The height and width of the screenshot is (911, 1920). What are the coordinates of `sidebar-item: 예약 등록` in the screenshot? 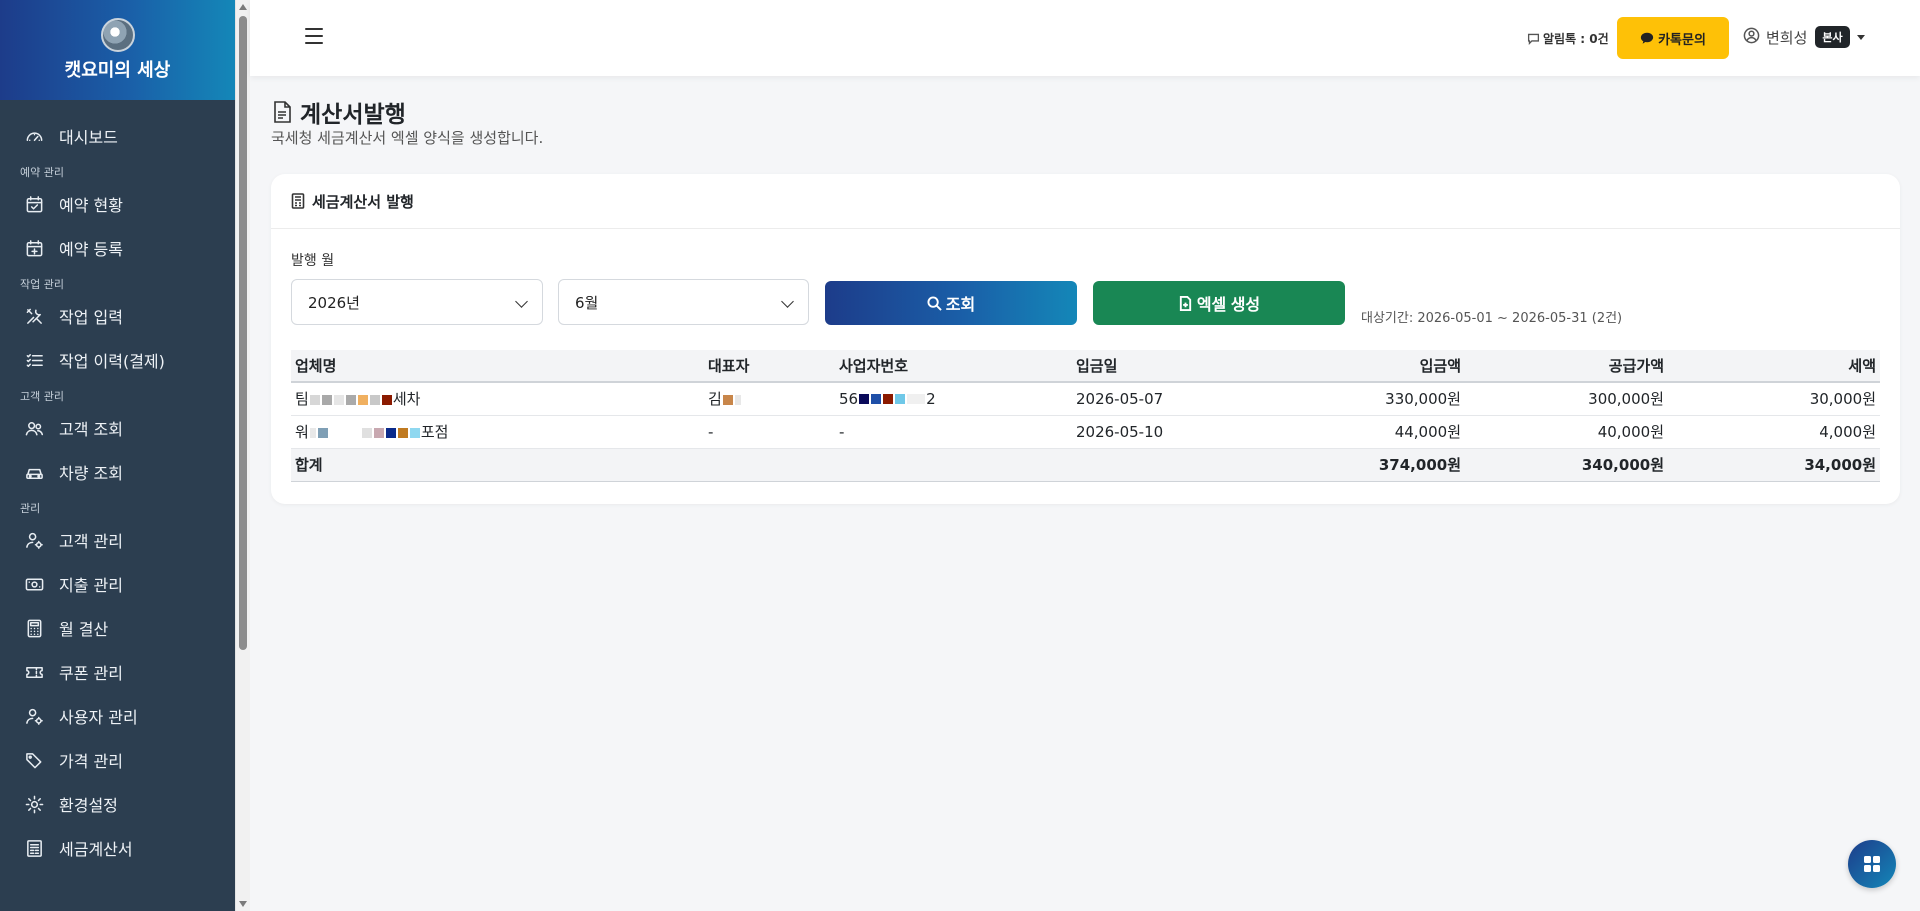 It's located at (117, 248).